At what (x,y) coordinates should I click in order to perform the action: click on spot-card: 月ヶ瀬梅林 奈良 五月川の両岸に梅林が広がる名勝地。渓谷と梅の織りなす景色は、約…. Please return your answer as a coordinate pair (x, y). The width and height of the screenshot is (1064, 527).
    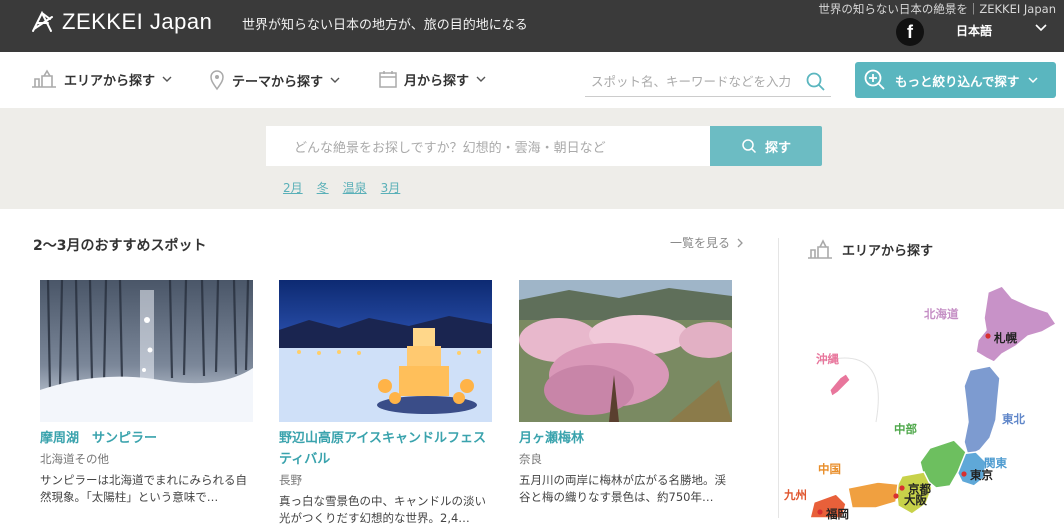
    Looking at the image, I should click on (625, 393).